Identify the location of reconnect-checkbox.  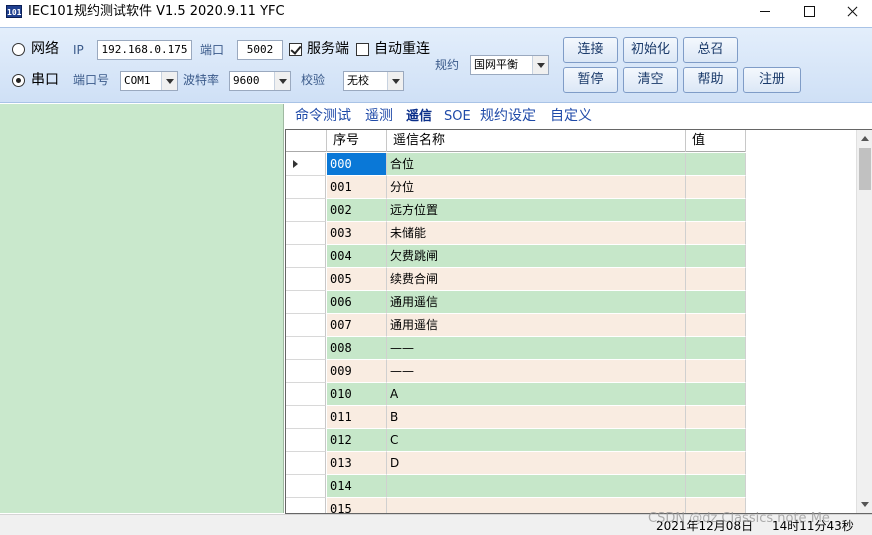
(362, 49).